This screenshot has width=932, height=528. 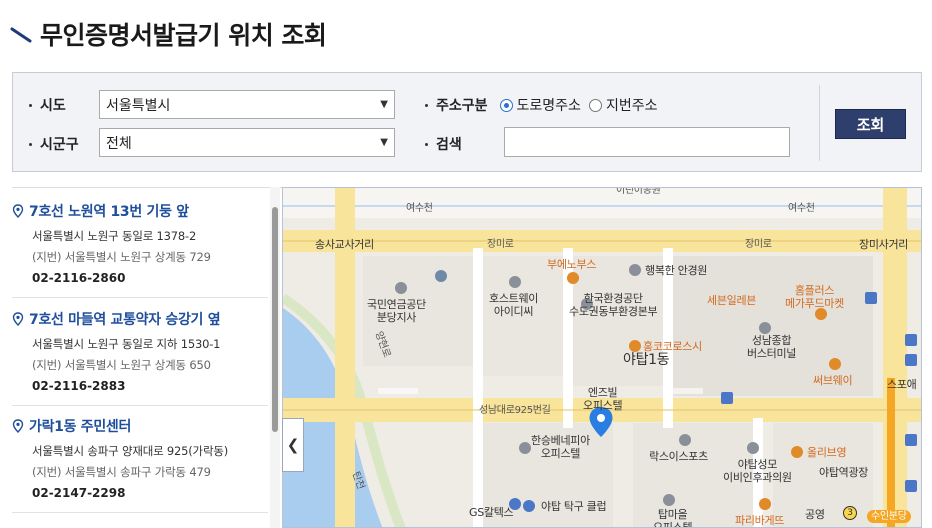 What do you see at coordinates (889, 516) in the screenshot?
I see `subway-line-badge: 수인분당` at bounding box center [889, 516].